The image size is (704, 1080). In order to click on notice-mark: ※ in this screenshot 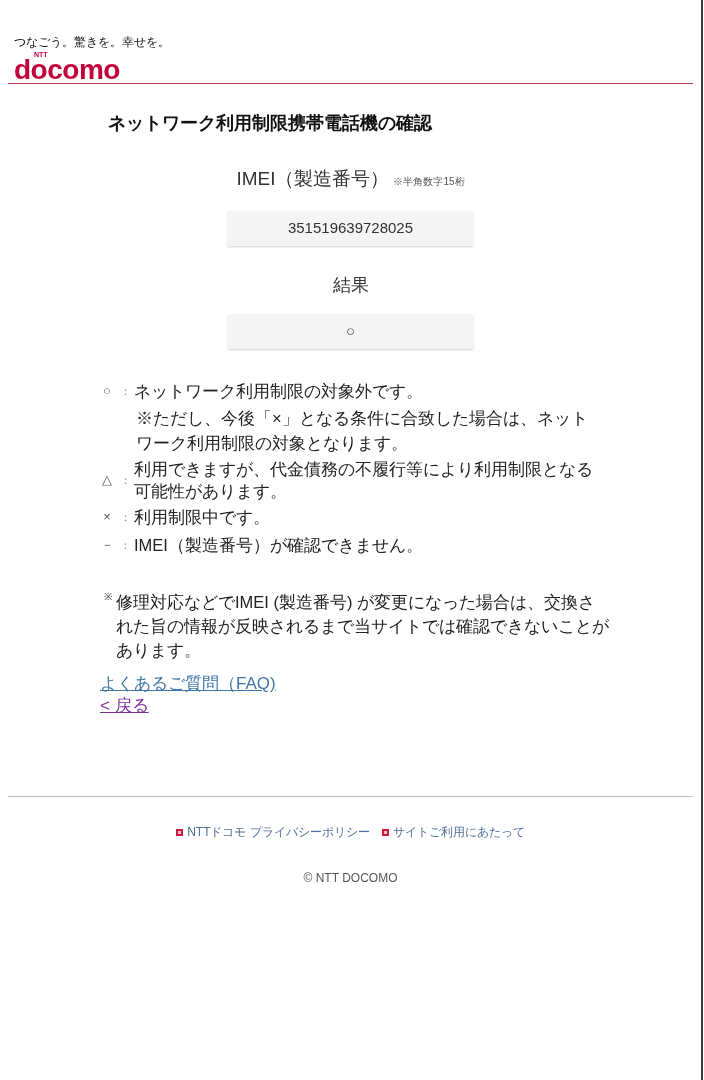, I will do `click(108, 597)`.